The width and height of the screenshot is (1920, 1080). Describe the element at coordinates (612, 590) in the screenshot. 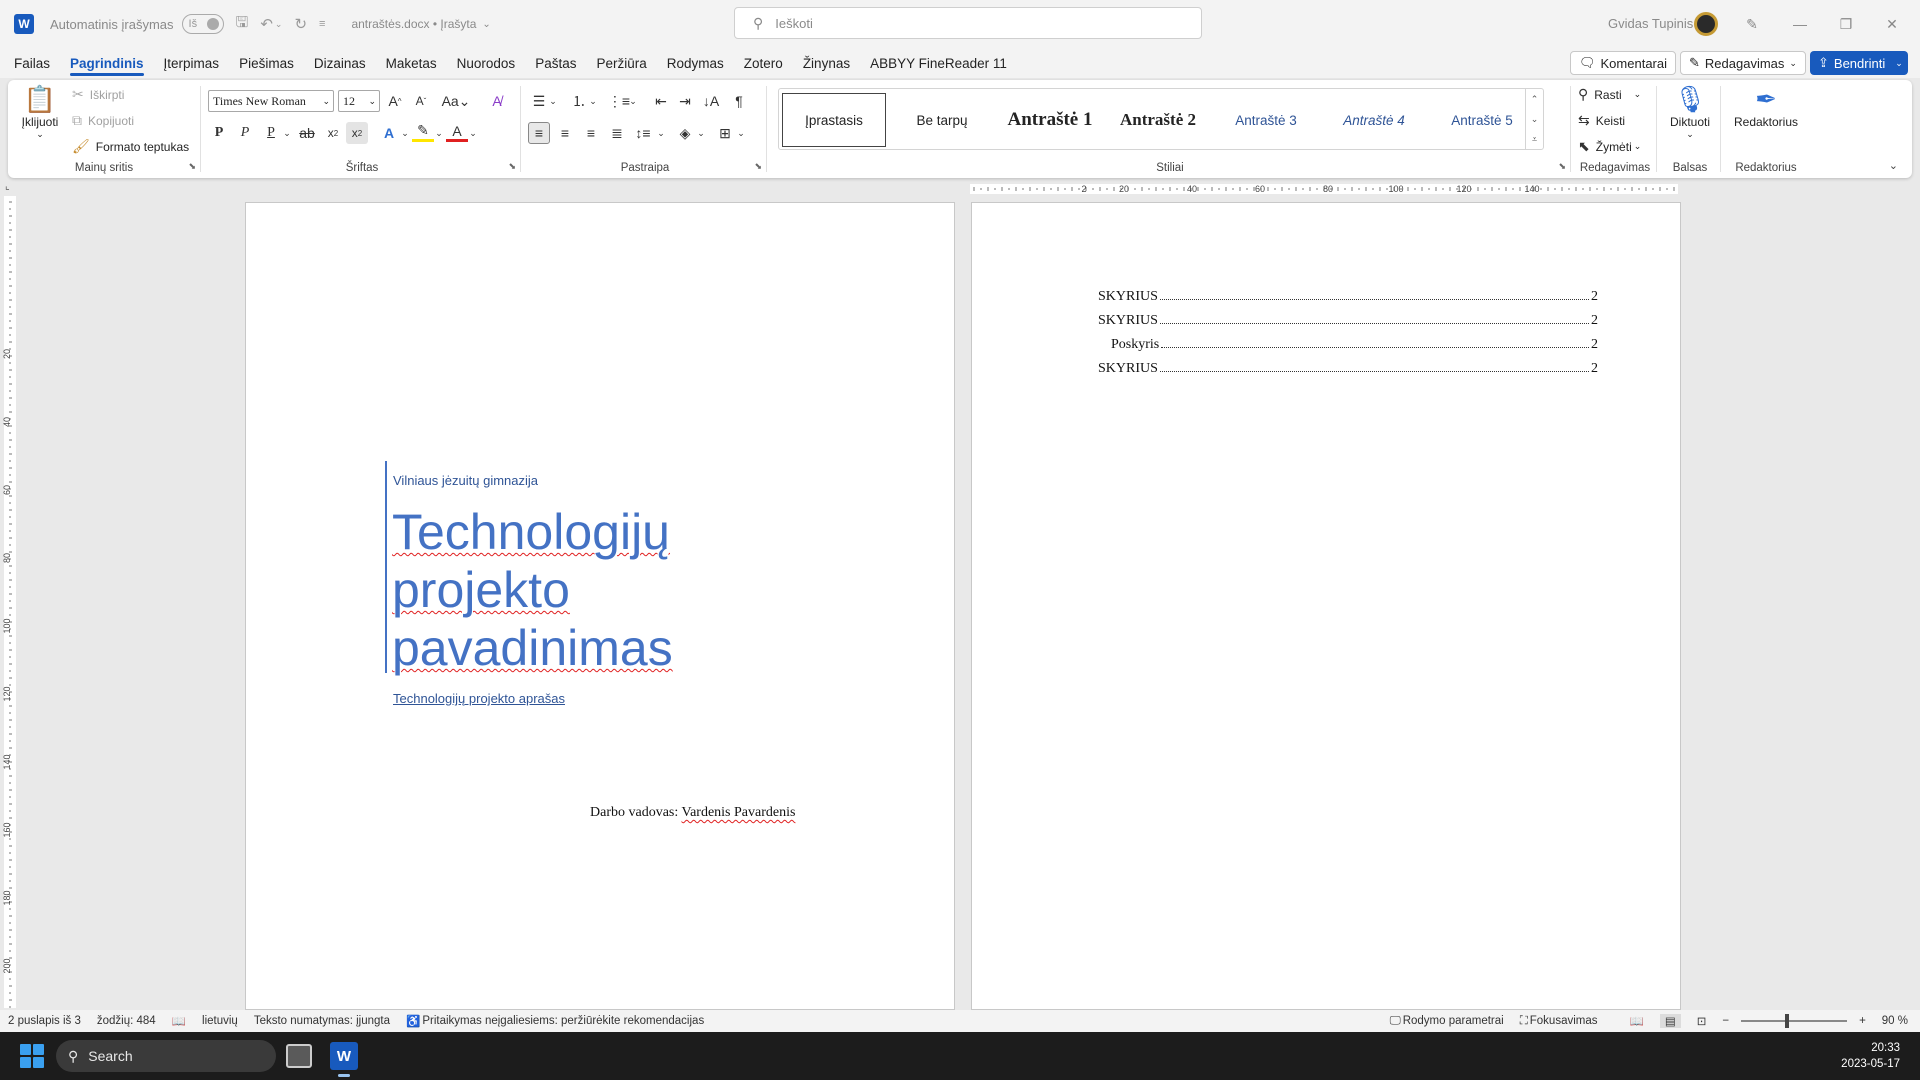

I see `project-title: Technologijų projekto pavadinimas` at that location.